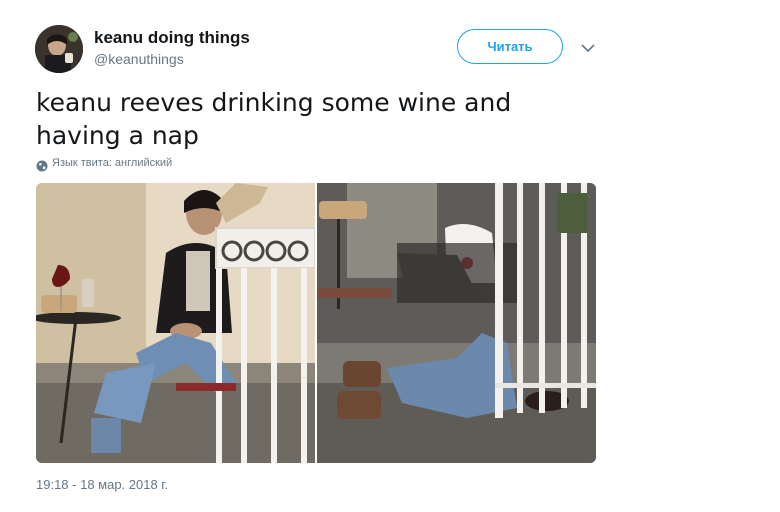 The height and width of the screenshot is (512, 780). Describe the element at coordinates (588, 48) in the screenshot. I see `chevron-down-icon` at that location.